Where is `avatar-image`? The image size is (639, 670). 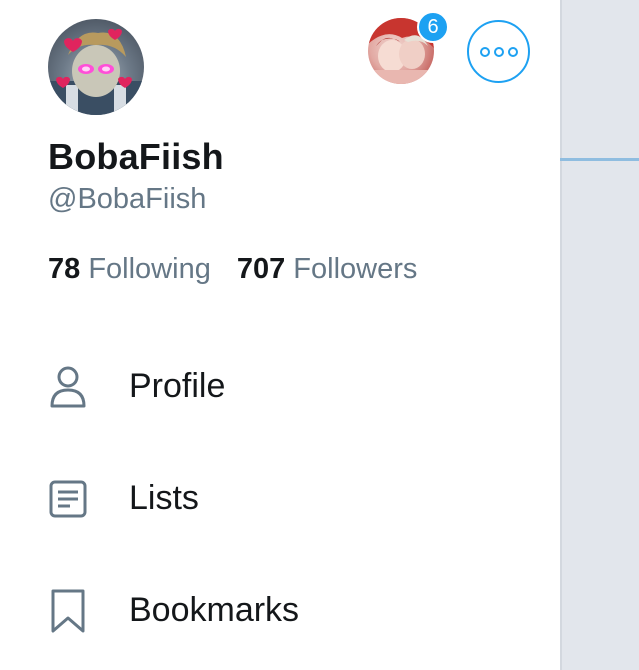
avatar-image is located at coordinates (96, 71).